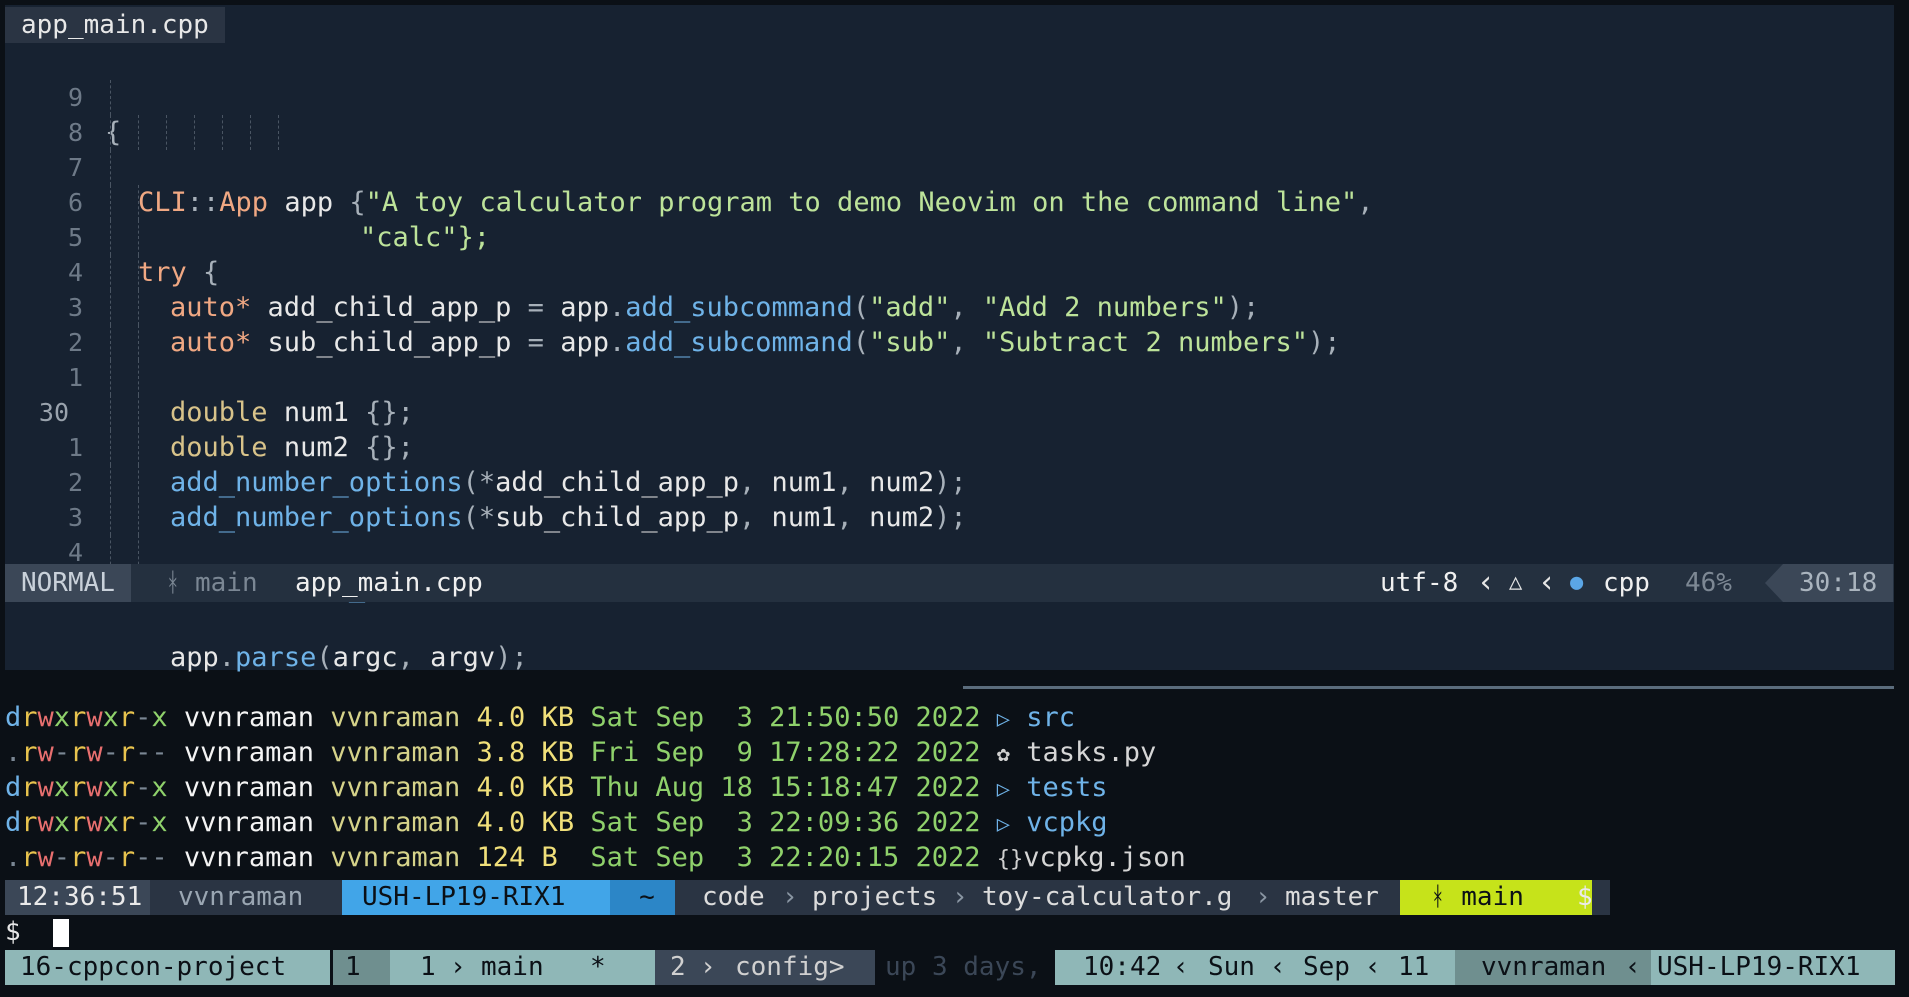 Image resolution: width=1909 pixels, height=997 pixels. Describe the element at coordinates (647, 897) in the screenshot. I see `prompt-home: ~` at that location.